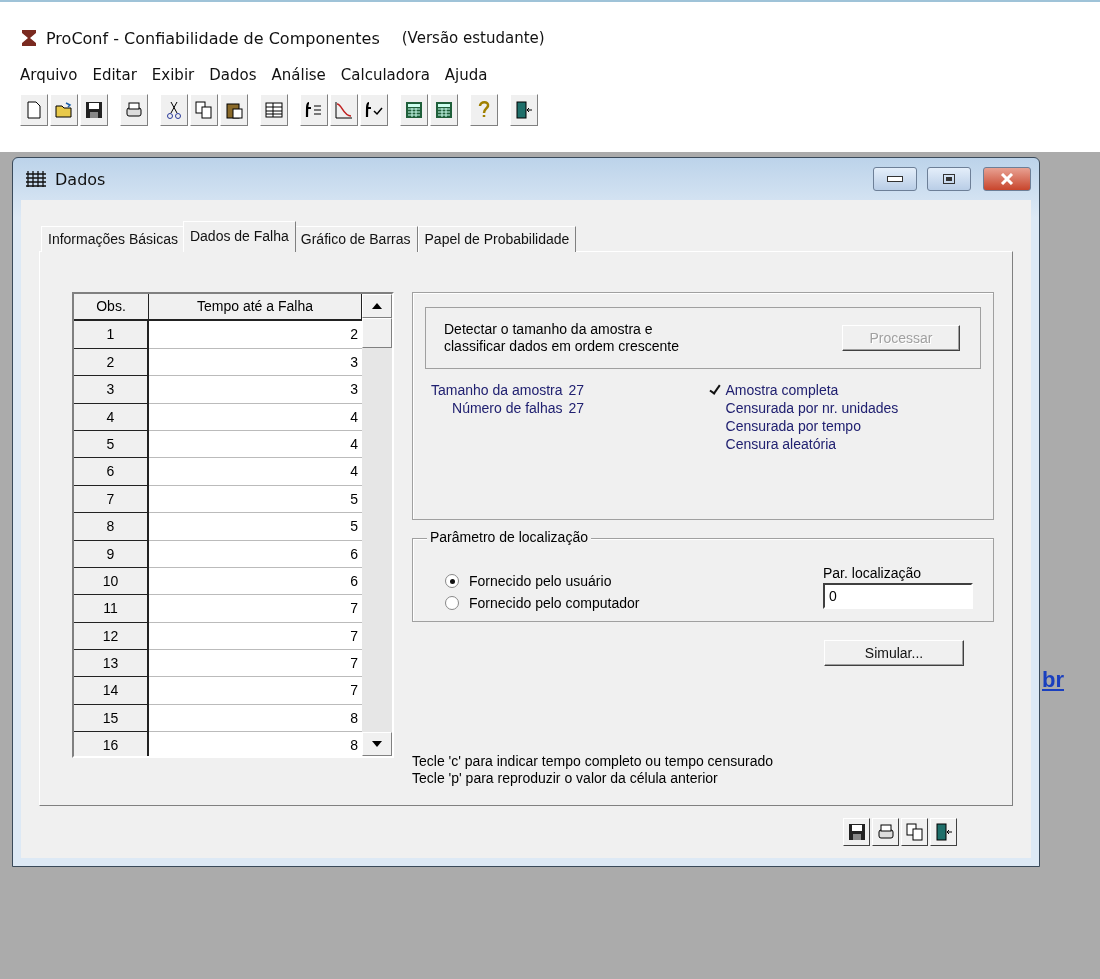 The height and width of the screenshot is (979, 1100). What do you see at coordinates (111, 691) in the screenshot?
I see `row-header: 14` at bounding box center [111, 691].